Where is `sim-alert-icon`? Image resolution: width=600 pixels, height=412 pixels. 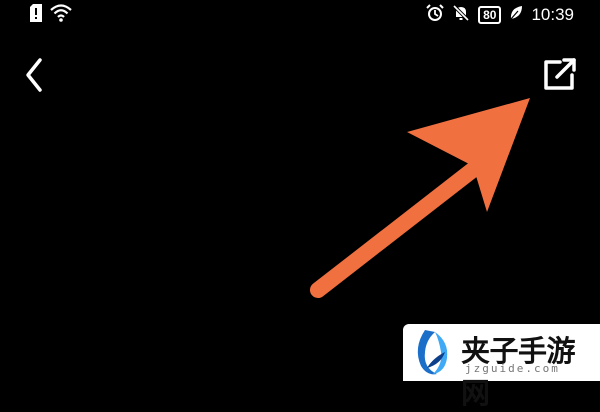 sim-alert-icon is located at coordinates (36, 15).